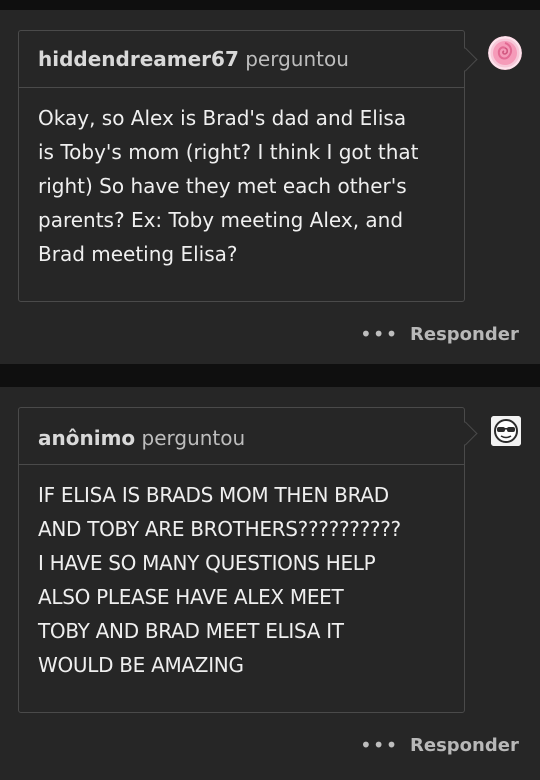 The image size is (540, 780). I want to click on pink-rose-avatar-icon, so click(505, 53).